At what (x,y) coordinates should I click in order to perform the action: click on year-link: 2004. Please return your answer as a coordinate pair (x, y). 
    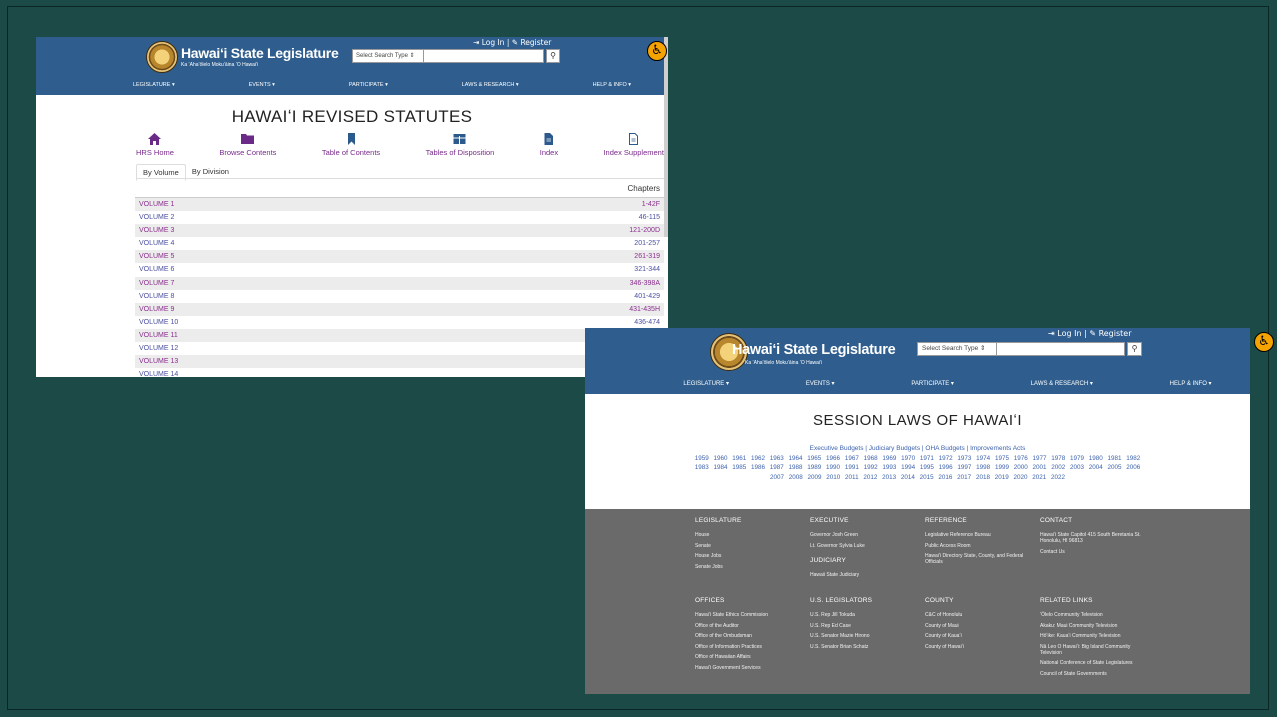
    Looking at the image, I should click on (1096, 467).